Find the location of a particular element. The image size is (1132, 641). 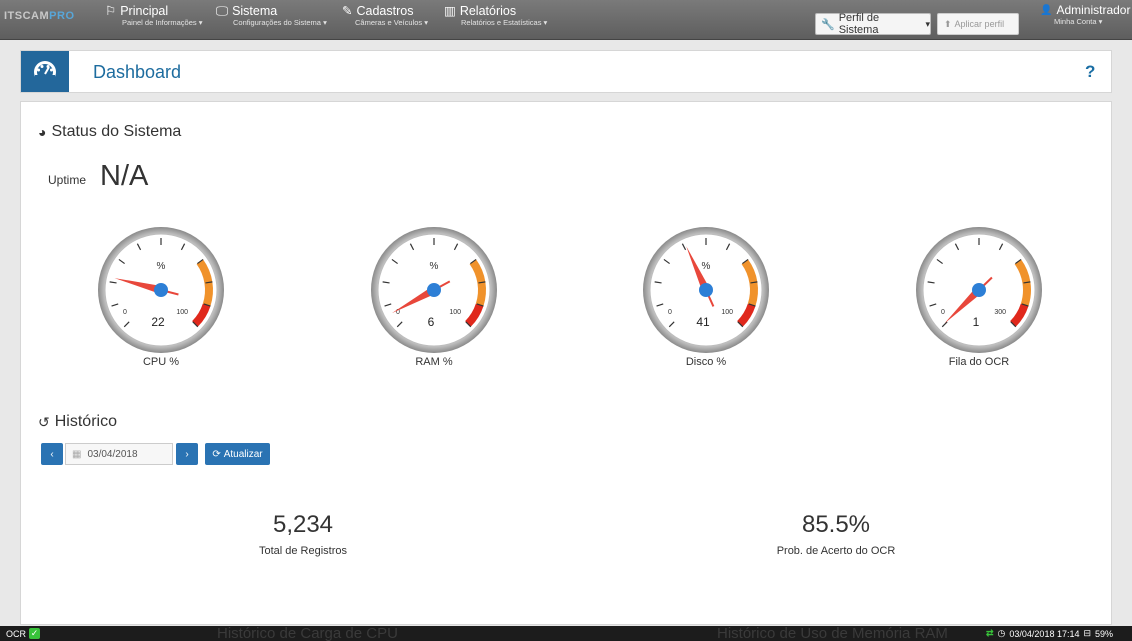

edit-icon: ✎ is located at coordinates (347, 11).